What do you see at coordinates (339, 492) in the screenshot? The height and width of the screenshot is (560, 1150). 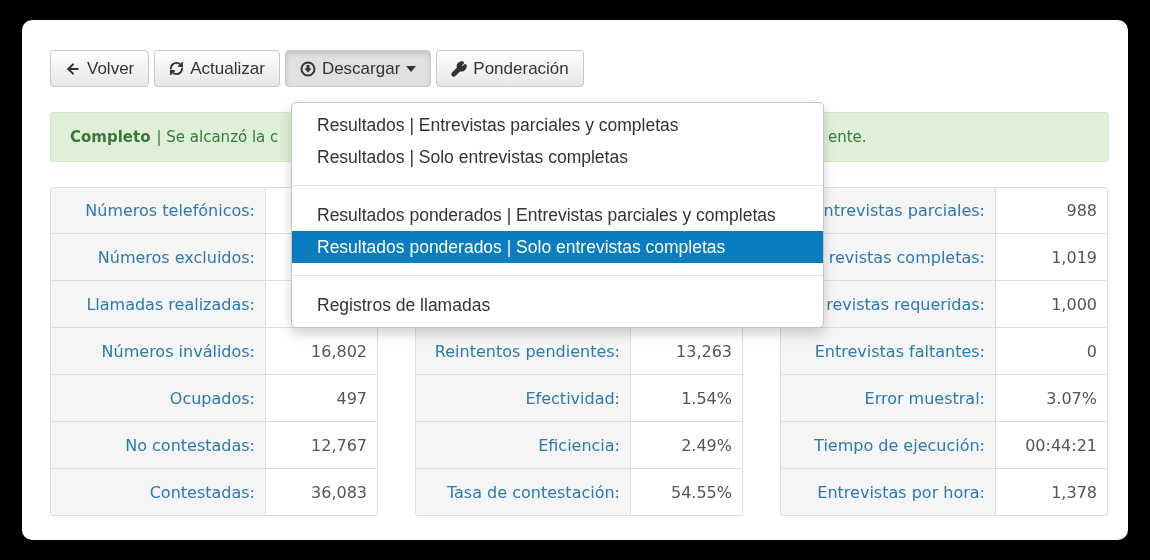 I see `value-cell-text: 36,083` at bounding box center [339, 492].